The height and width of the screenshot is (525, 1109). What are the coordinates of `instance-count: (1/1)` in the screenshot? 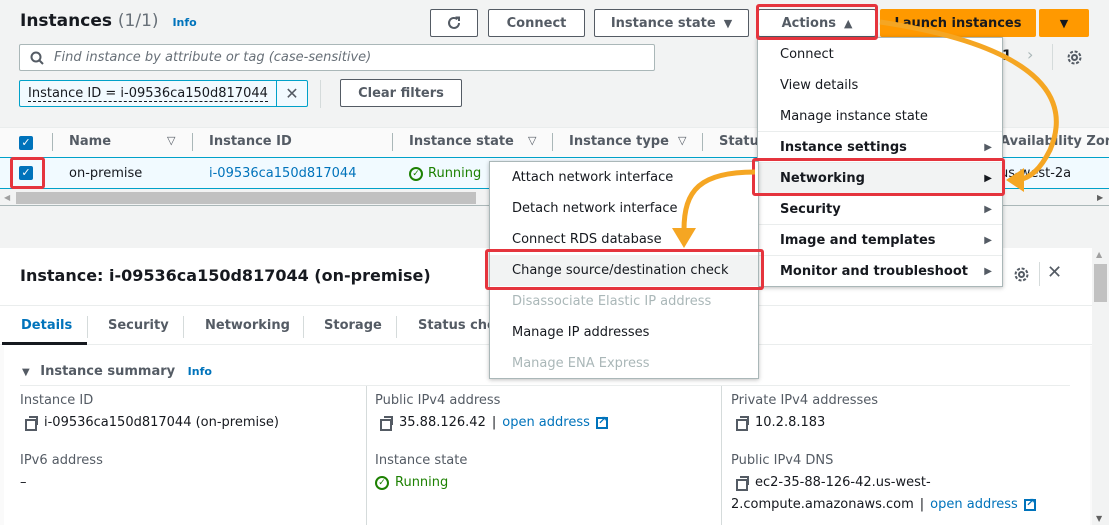 It's located at (138, 21).